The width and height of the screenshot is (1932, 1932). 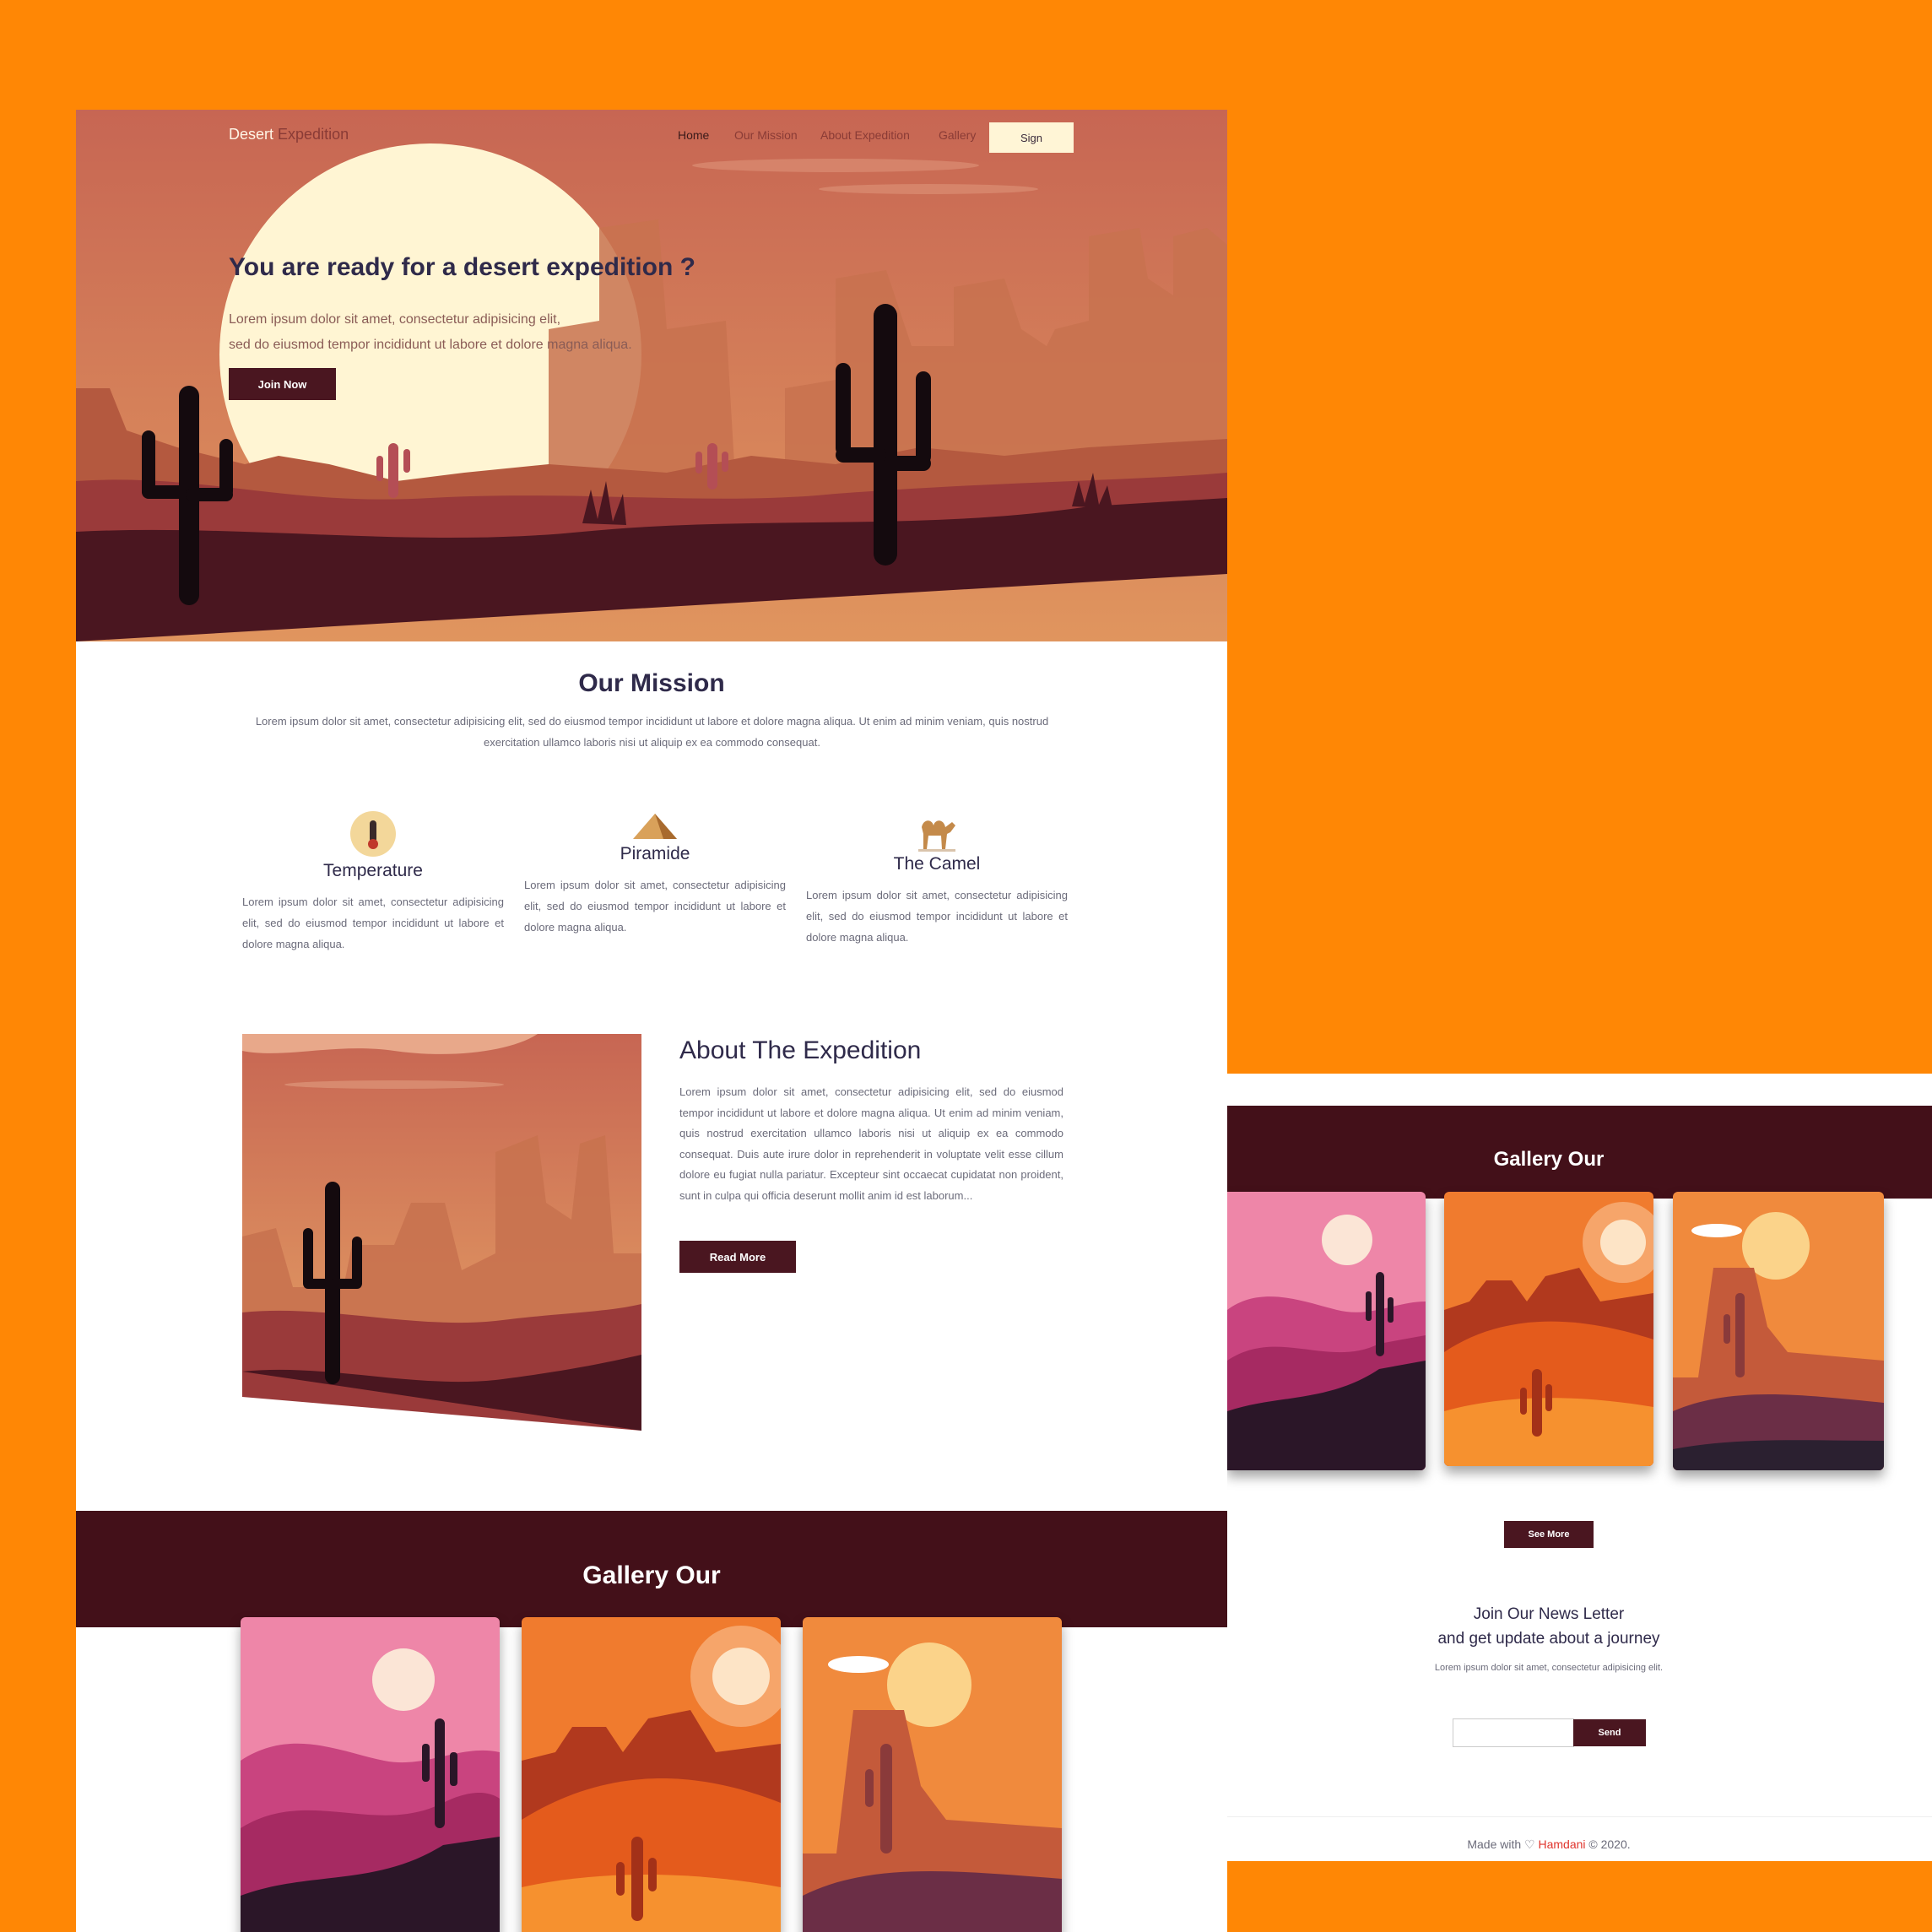 I want to click on heart-icon: ♡, so click(x=1529, y=1844).